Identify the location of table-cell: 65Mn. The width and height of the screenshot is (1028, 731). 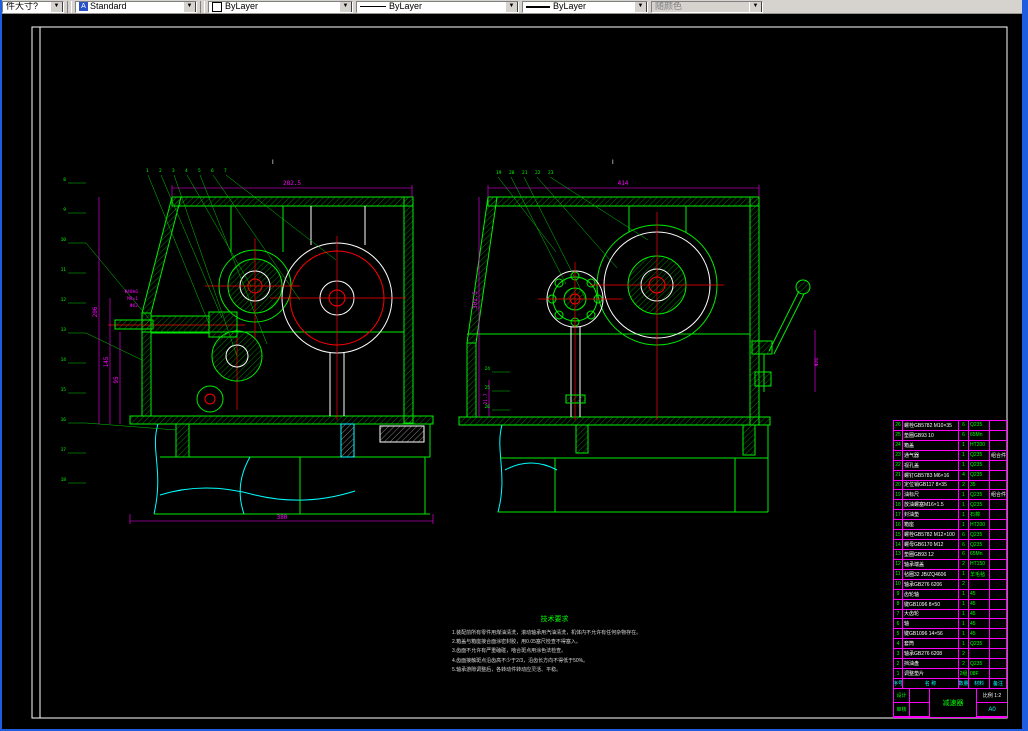
(979, 554).